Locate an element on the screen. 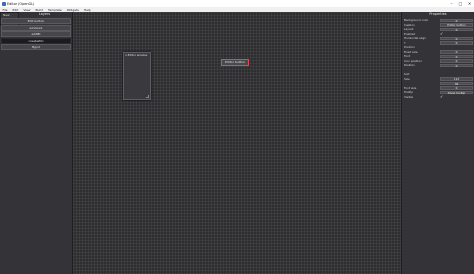 Image resolution: width=474 pixels, height=274 pixels. editor-window-titlebar: x Editor window is located at coordinates (137, 55).